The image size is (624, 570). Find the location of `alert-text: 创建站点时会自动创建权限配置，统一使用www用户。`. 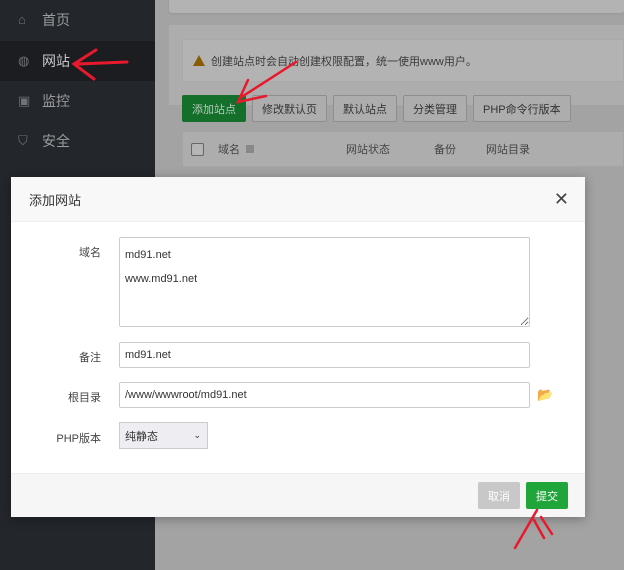

alert-text: 创建站点时会自动创建权限配置，统一使用www用户。 is located at coordinates (344, 61).